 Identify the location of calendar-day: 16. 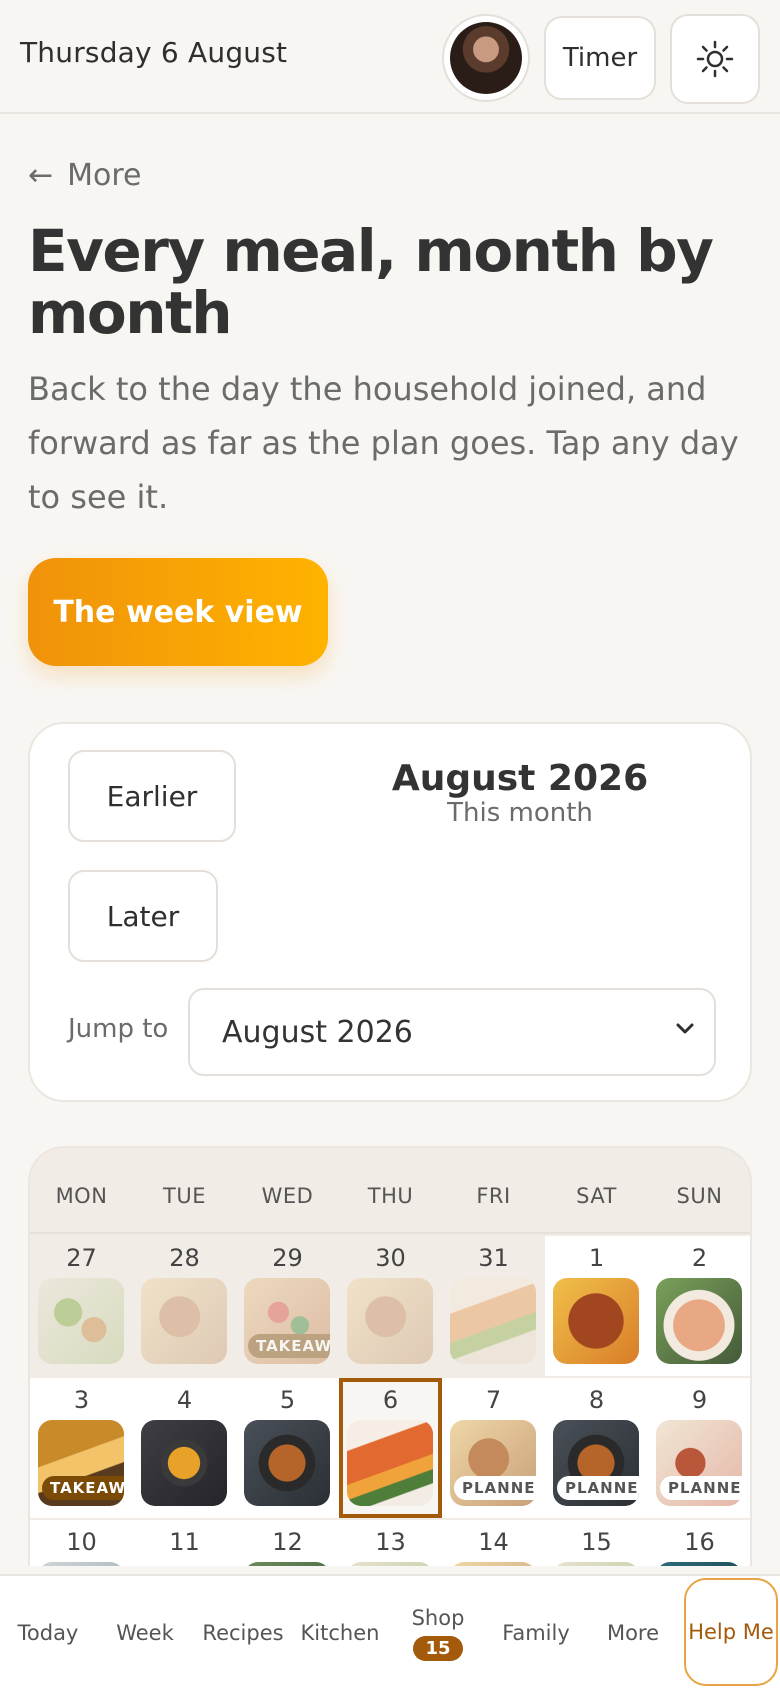
(699, 1543).